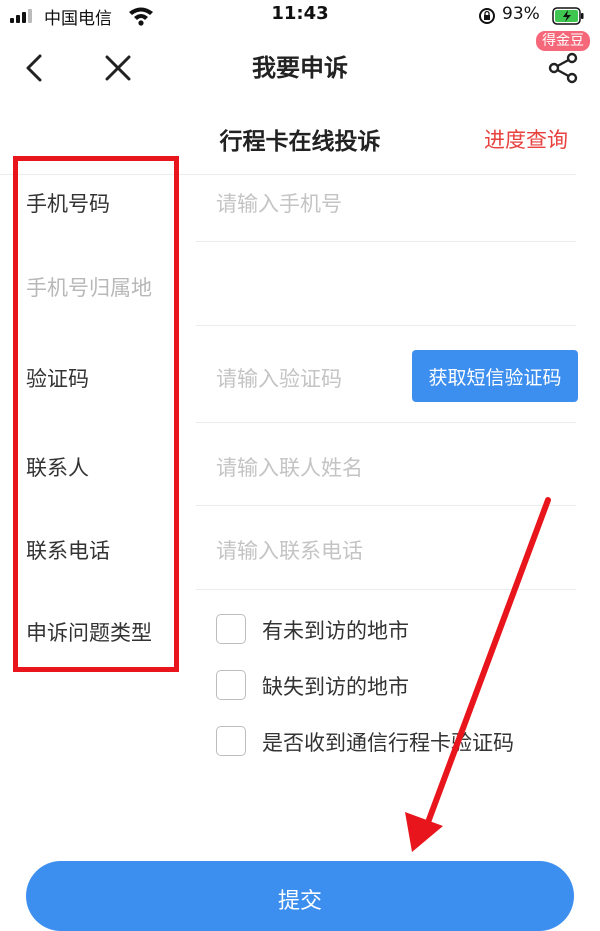 This screenshot has width=600, height=931. I want to click on page-title: 我要申诉, so click(300, 68).